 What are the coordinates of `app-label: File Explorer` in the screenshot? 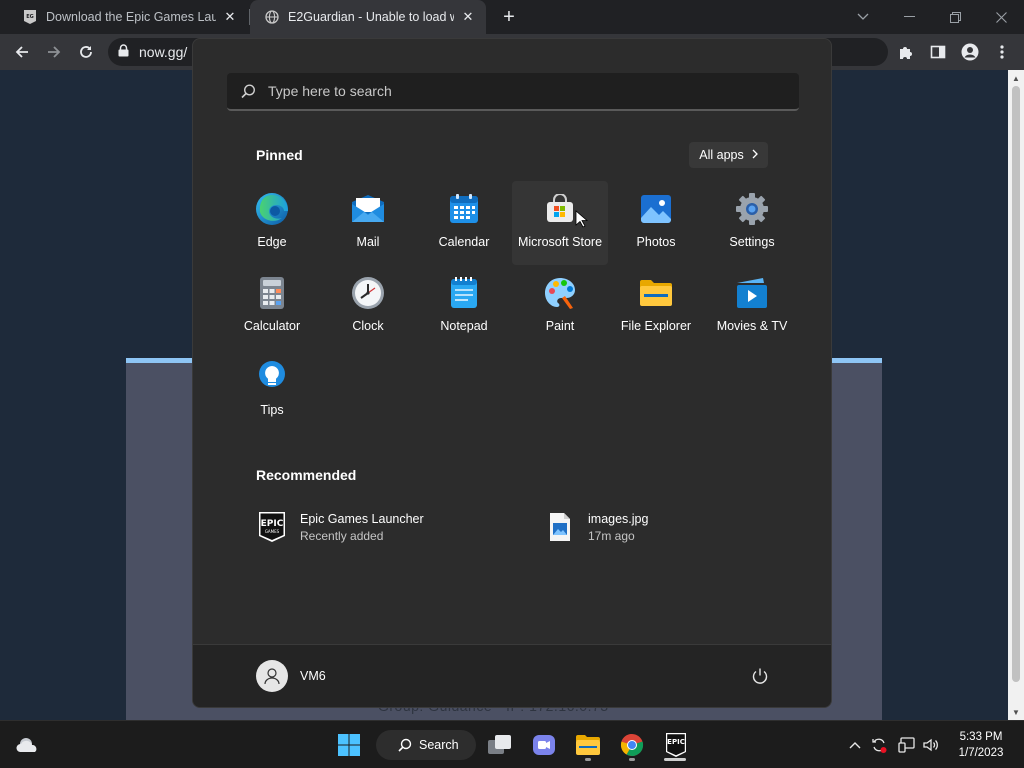 It's located at (656, 326).